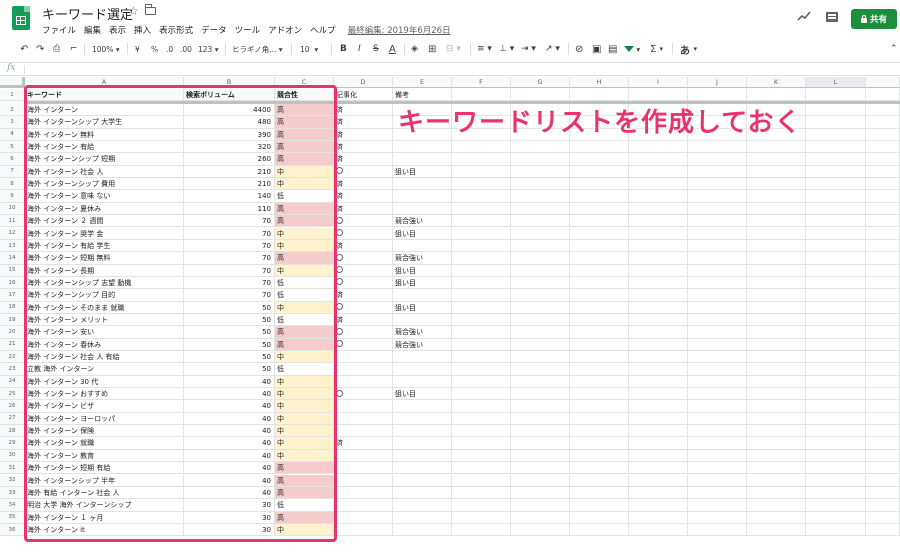 The image size is (900, 554). What do you see at coordinates (453, 49) in the screenshot?
I see `merge-cells-icon: ⊟ ▾` at bounding box center [453, 49].